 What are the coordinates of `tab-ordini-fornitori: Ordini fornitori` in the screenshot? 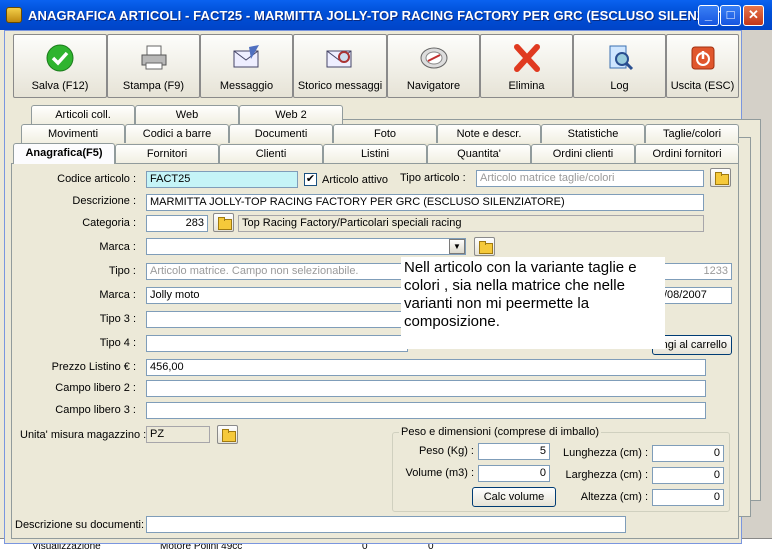 It's located at (687, 153).